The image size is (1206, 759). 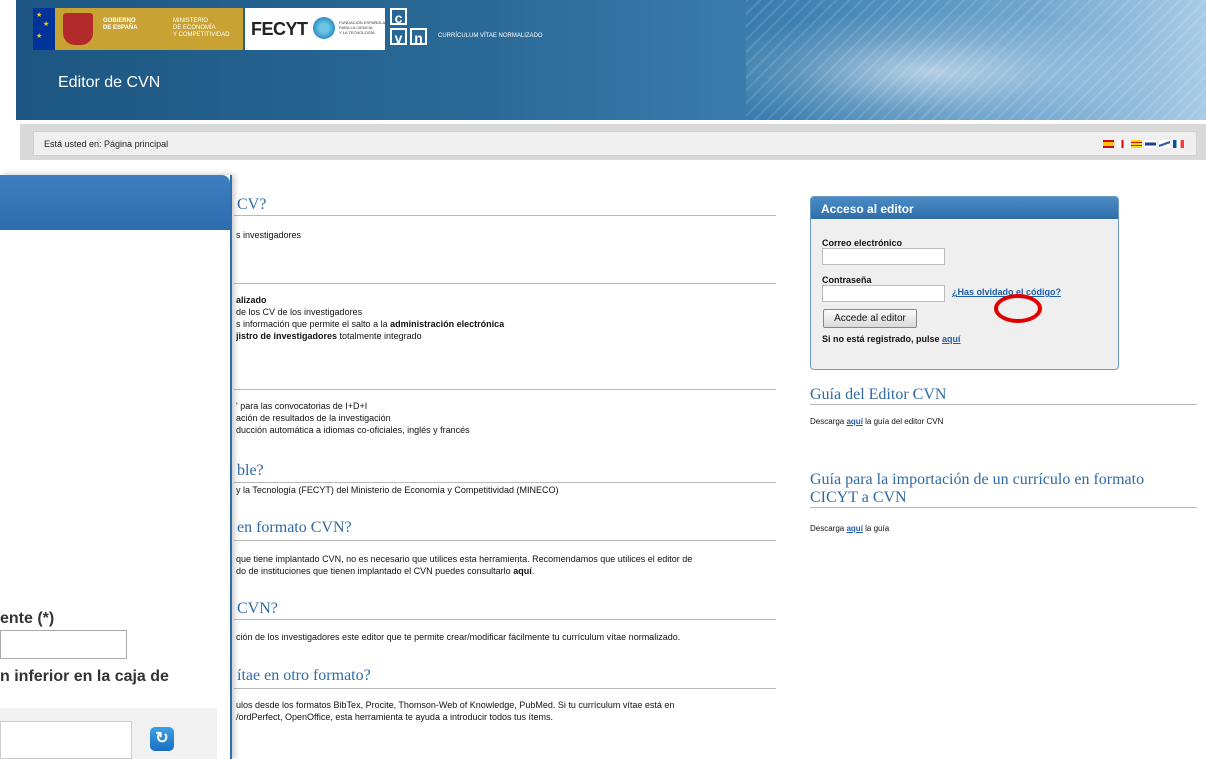 I want to click on cvn-c-letter: c, so click(x=398, y=17).